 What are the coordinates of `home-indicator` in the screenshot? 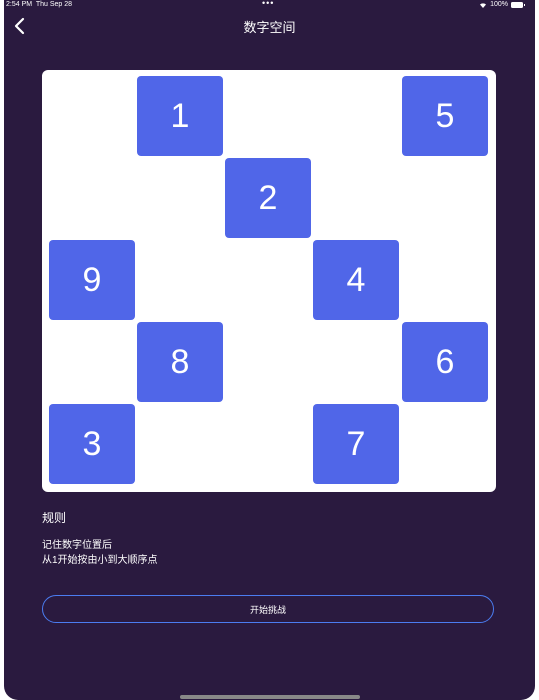 It's located at (270, 697).